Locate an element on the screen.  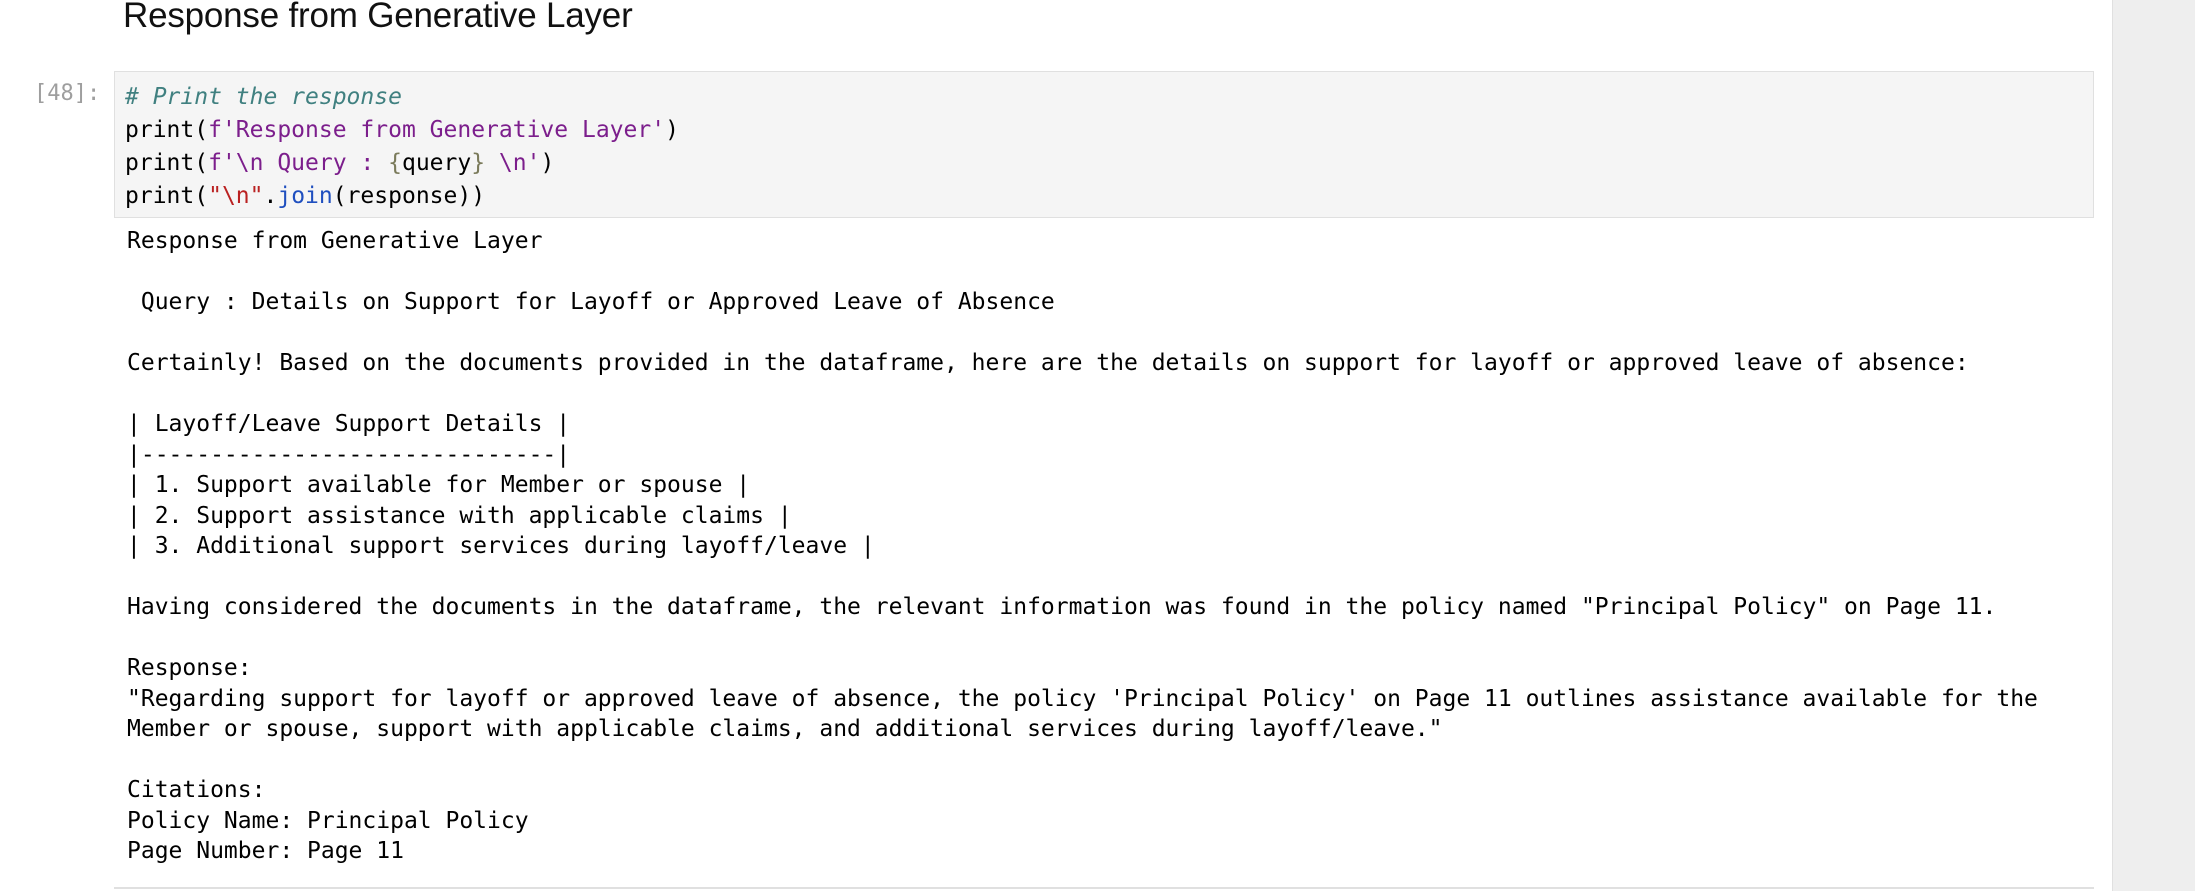
code-line-2: print(f'Response from Generative Layer') is located at coordinates (402, 130).